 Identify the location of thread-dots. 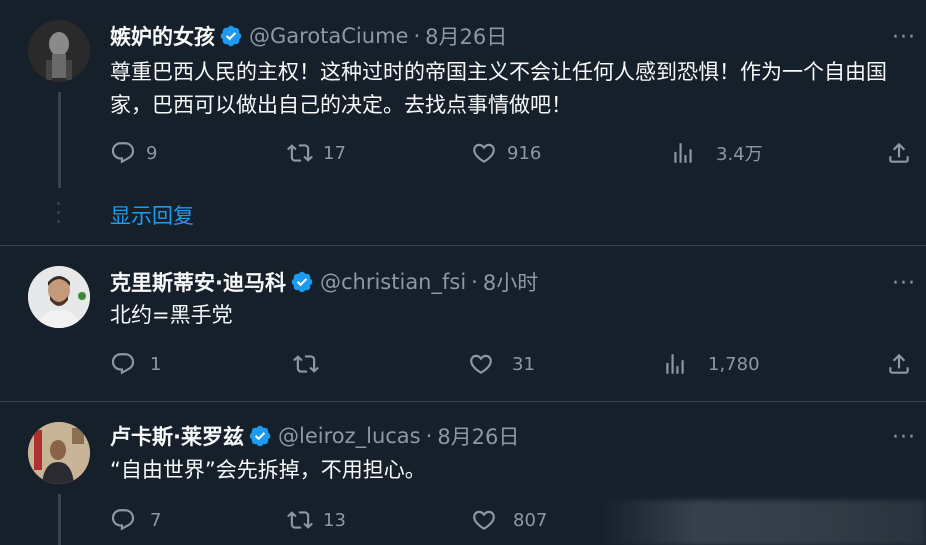
(59, 215).